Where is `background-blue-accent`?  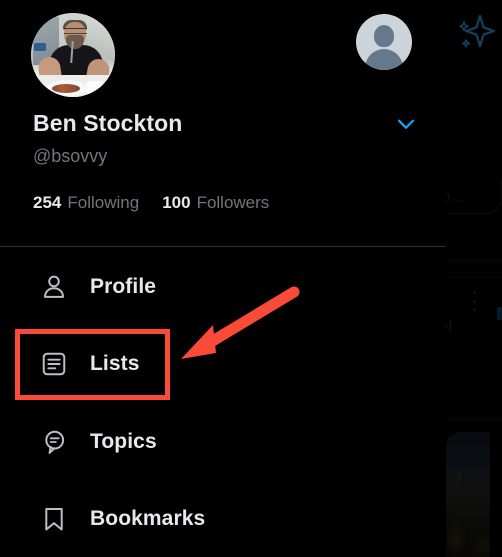
background-blue-accent is located at coordinates (499, 313).